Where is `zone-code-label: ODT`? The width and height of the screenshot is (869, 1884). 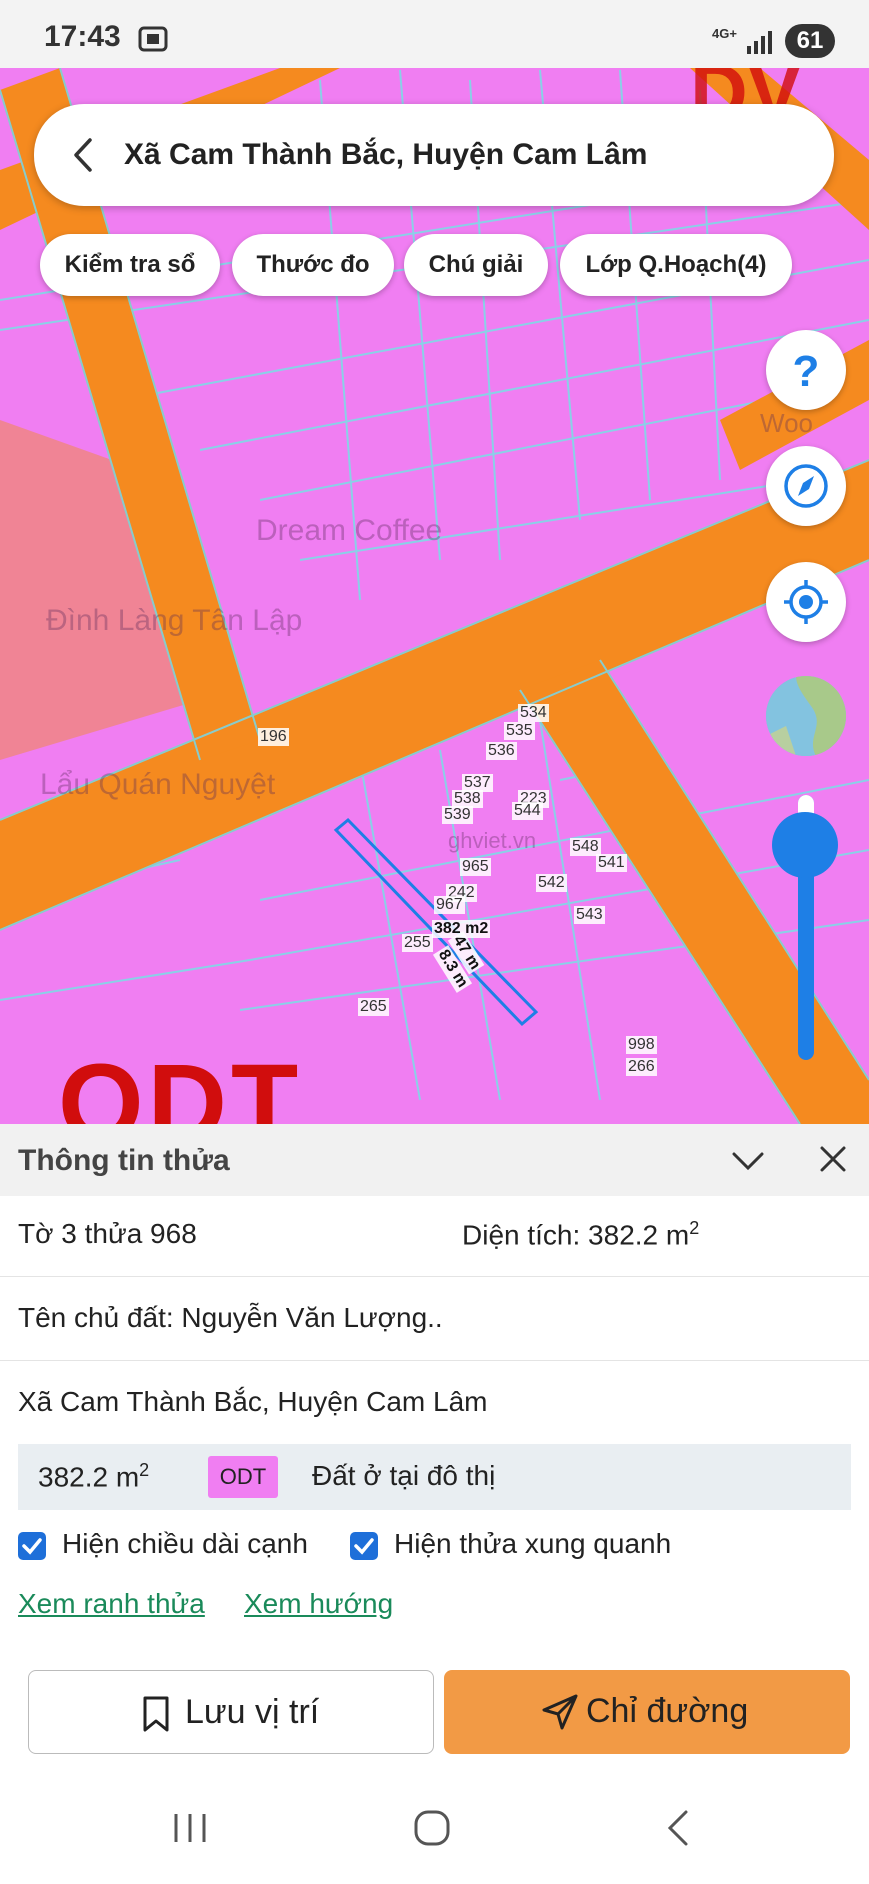 zone-code-label: ODT is located at coordinates (180, 1083).